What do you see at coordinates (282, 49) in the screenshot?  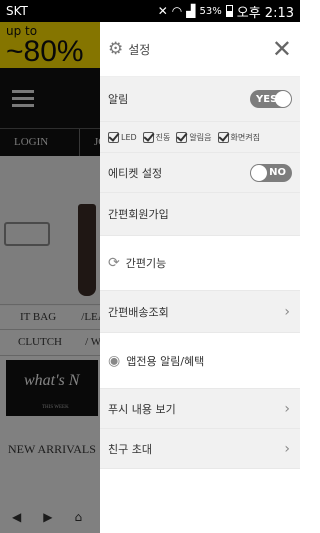 I see `close-icon: ✕` at bounding box center [282, 49].